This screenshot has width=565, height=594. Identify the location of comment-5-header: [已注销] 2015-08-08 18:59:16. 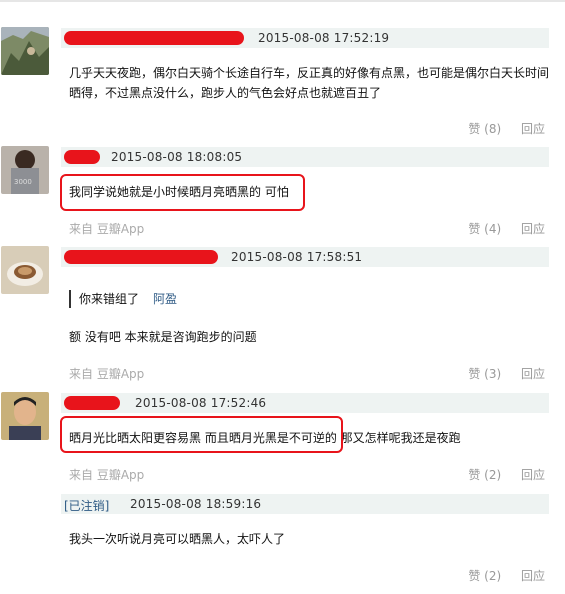
(305, 504).